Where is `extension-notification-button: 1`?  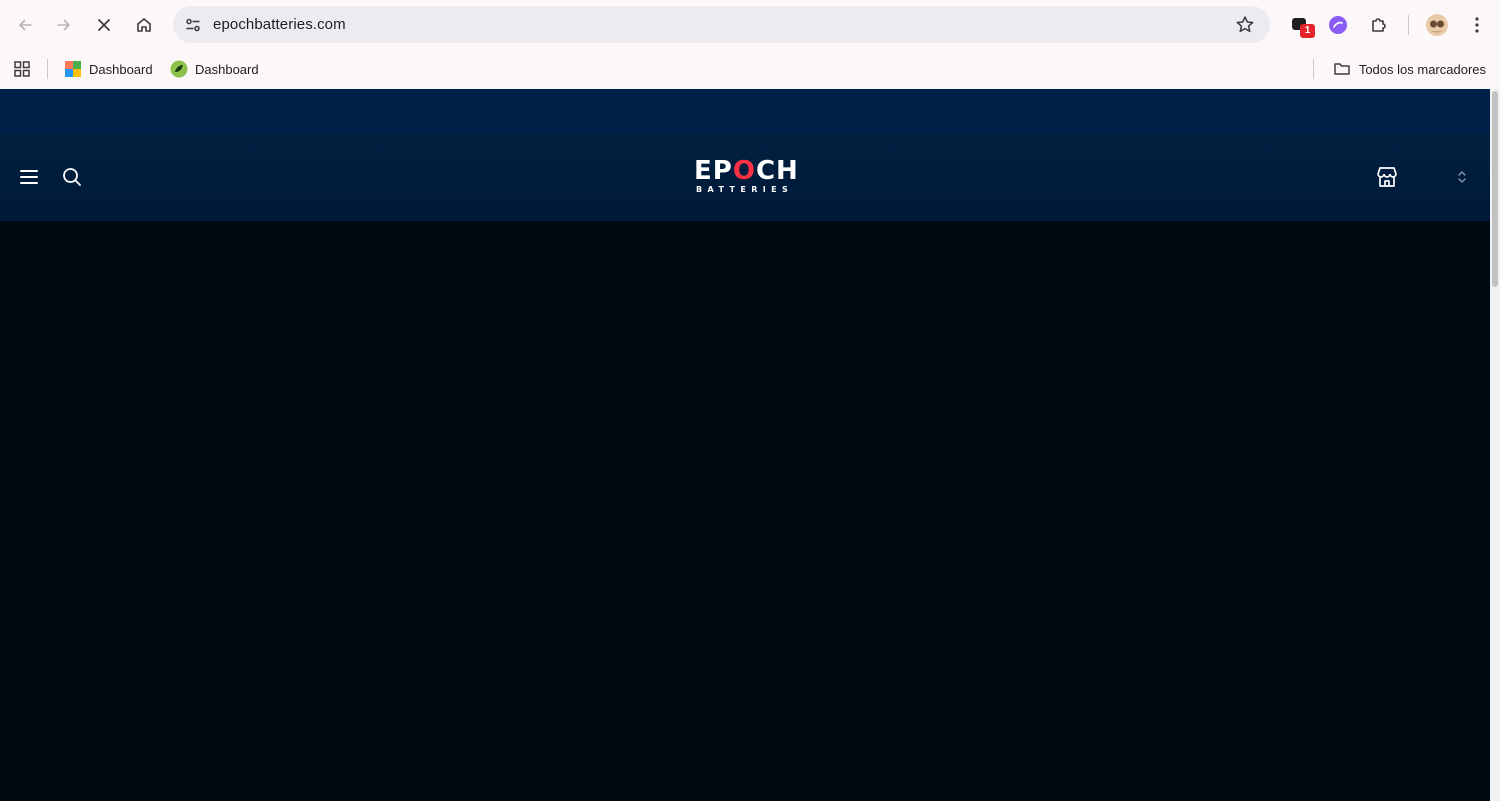
extension-notification-button: 1 is located at coordinates (1301, 25).